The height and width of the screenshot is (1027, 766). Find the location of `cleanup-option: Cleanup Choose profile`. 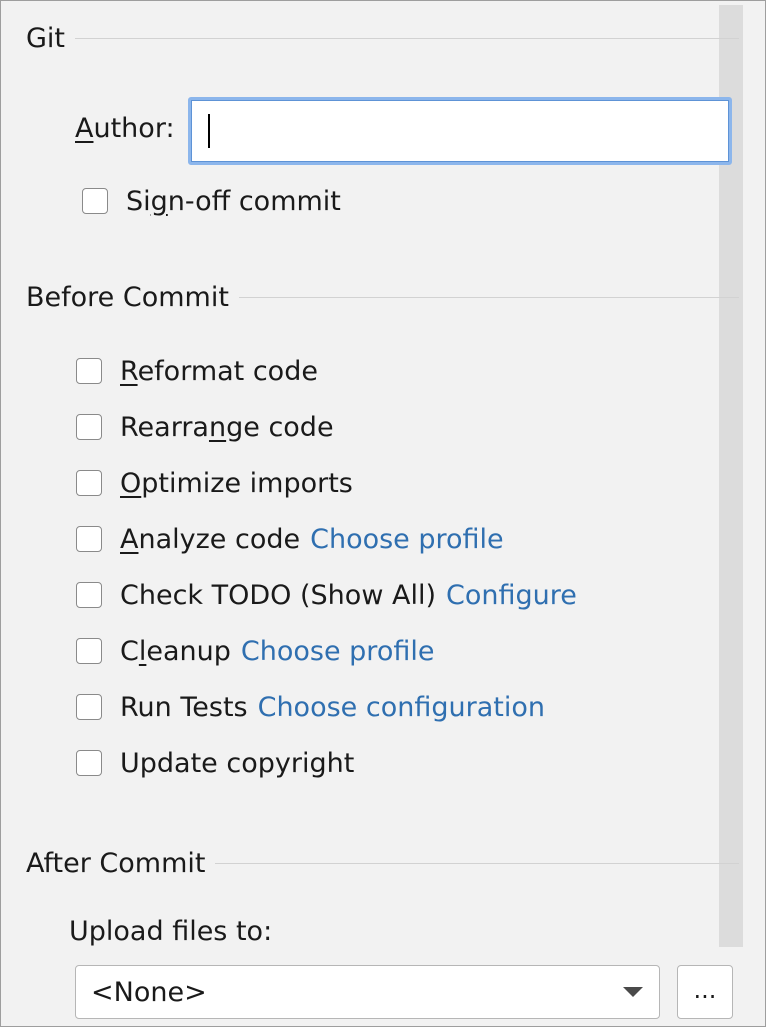

cleanup-option: Cleanup Choose profile is located at coordinates (255, 651).